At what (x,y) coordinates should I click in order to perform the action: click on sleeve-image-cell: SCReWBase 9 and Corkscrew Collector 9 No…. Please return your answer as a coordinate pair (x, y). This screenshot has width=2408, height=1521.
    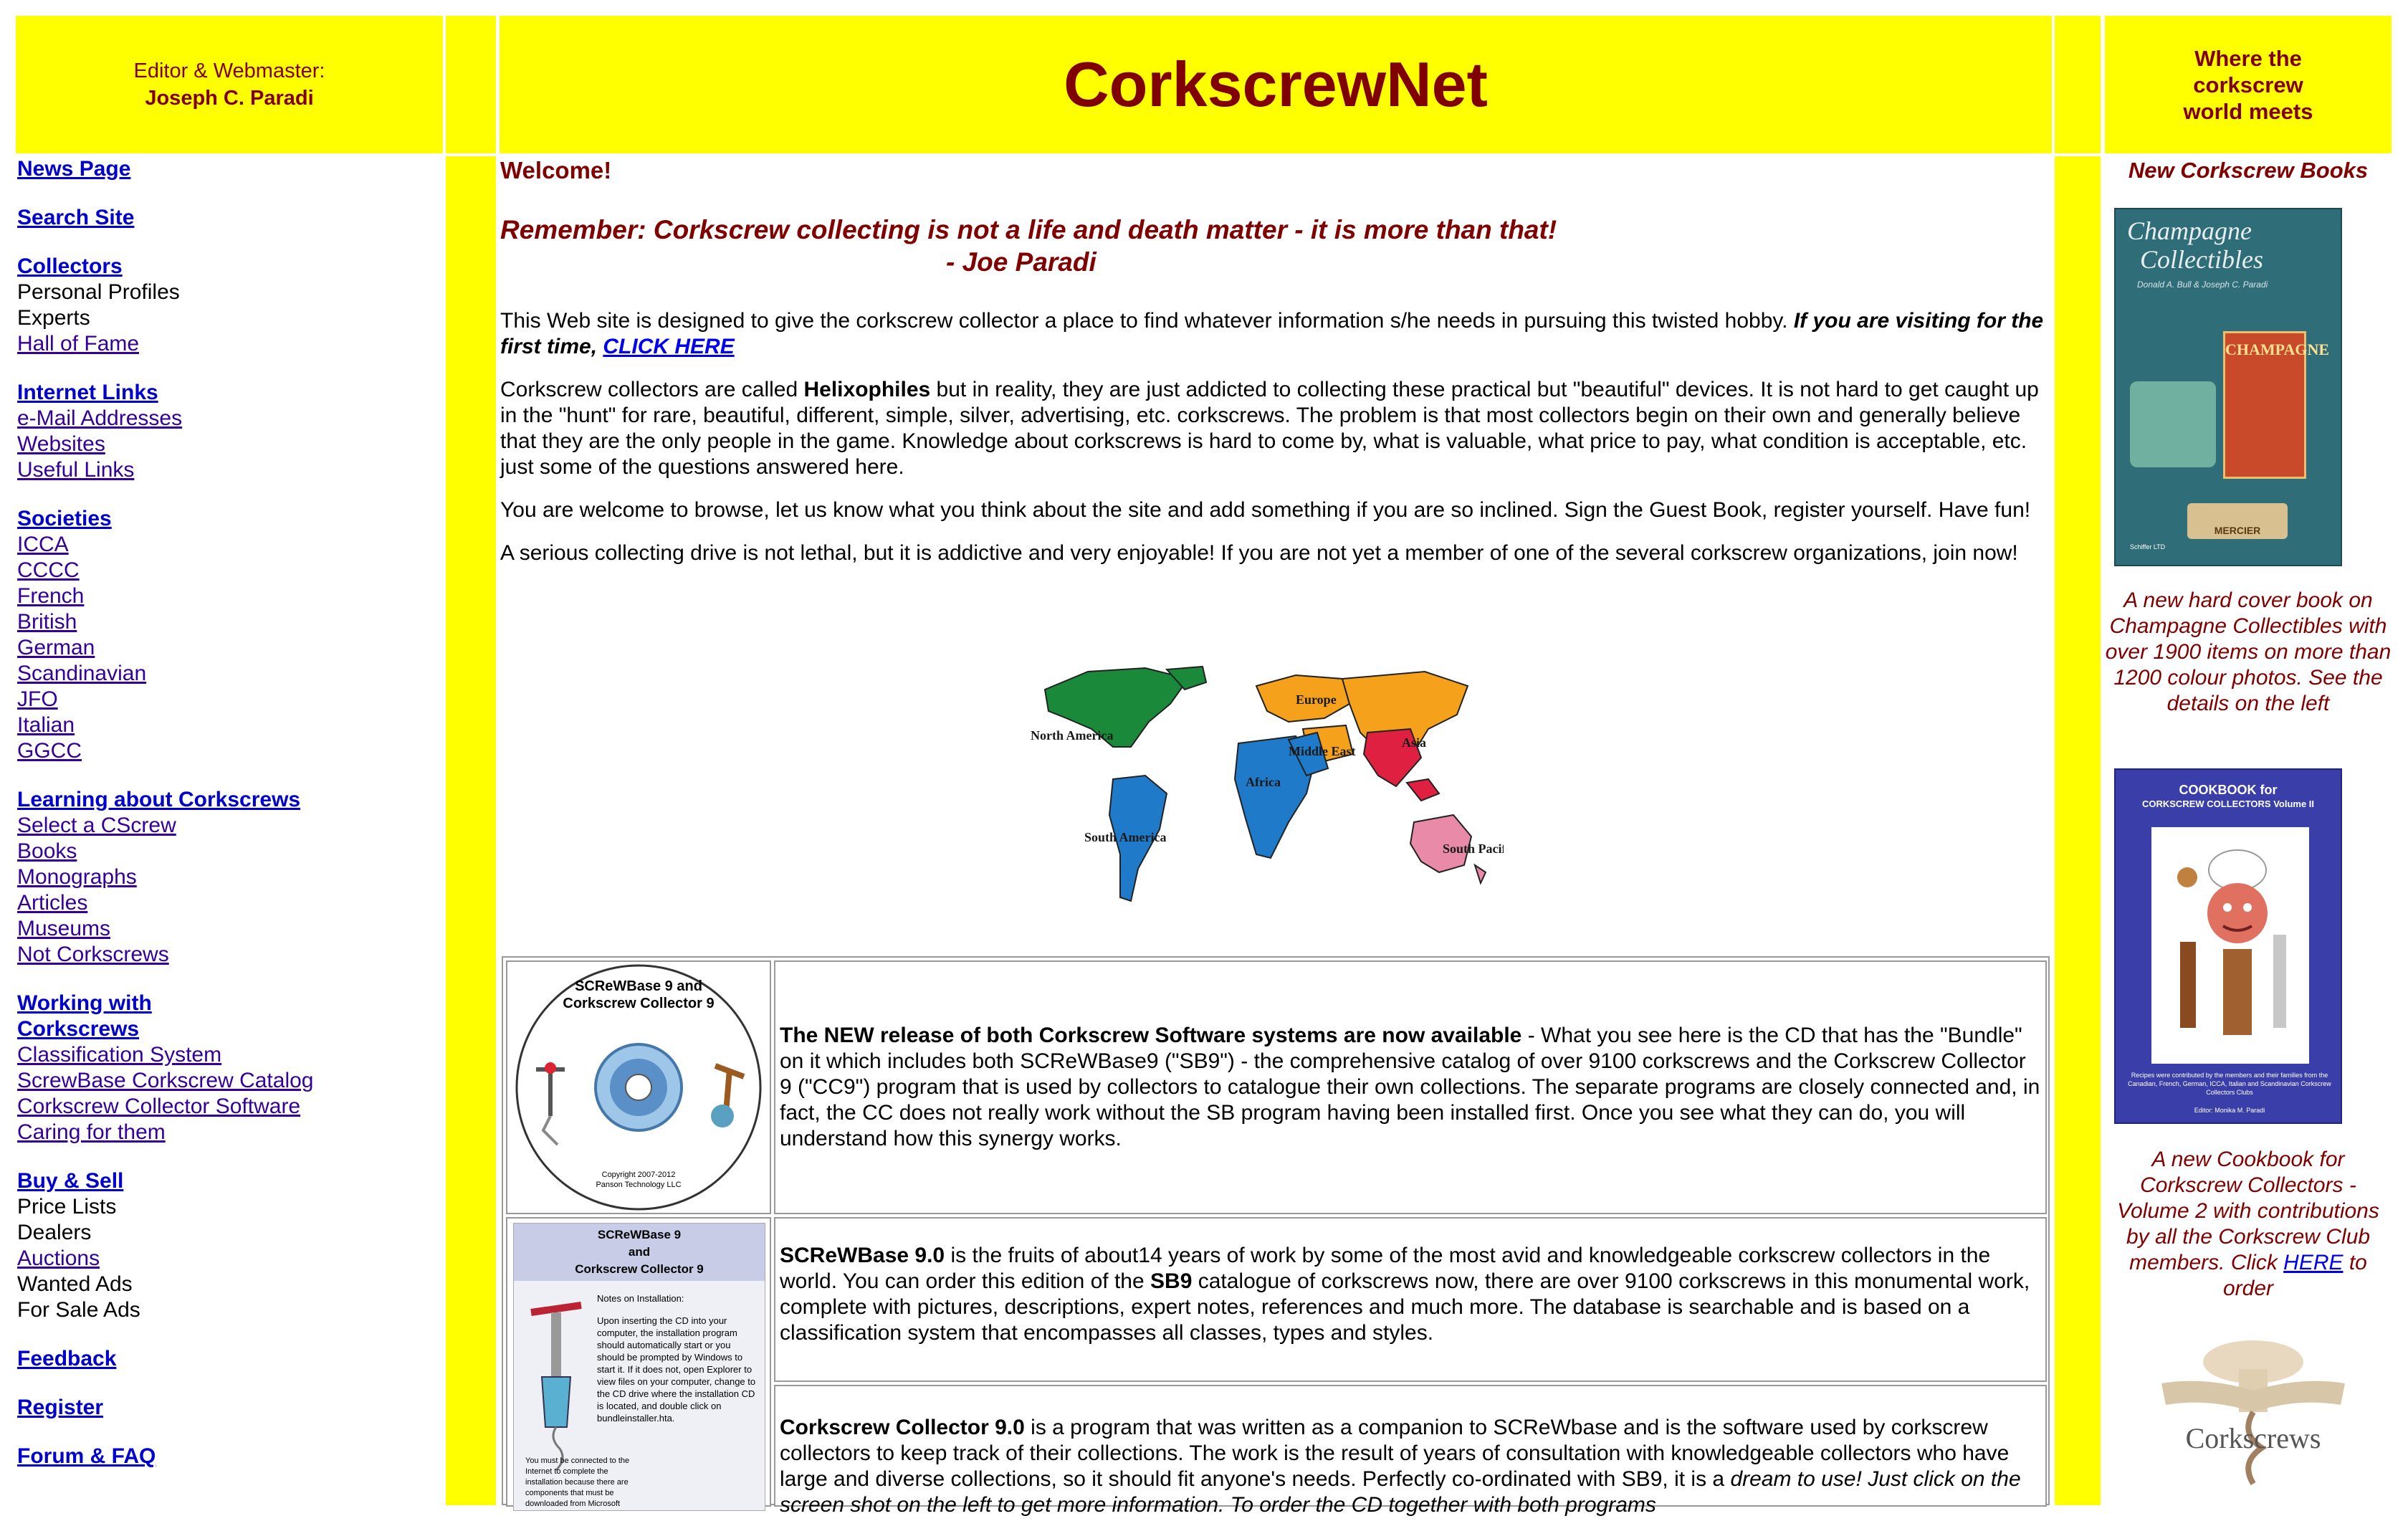
    Looking at the image, I should click on (638, 1364).